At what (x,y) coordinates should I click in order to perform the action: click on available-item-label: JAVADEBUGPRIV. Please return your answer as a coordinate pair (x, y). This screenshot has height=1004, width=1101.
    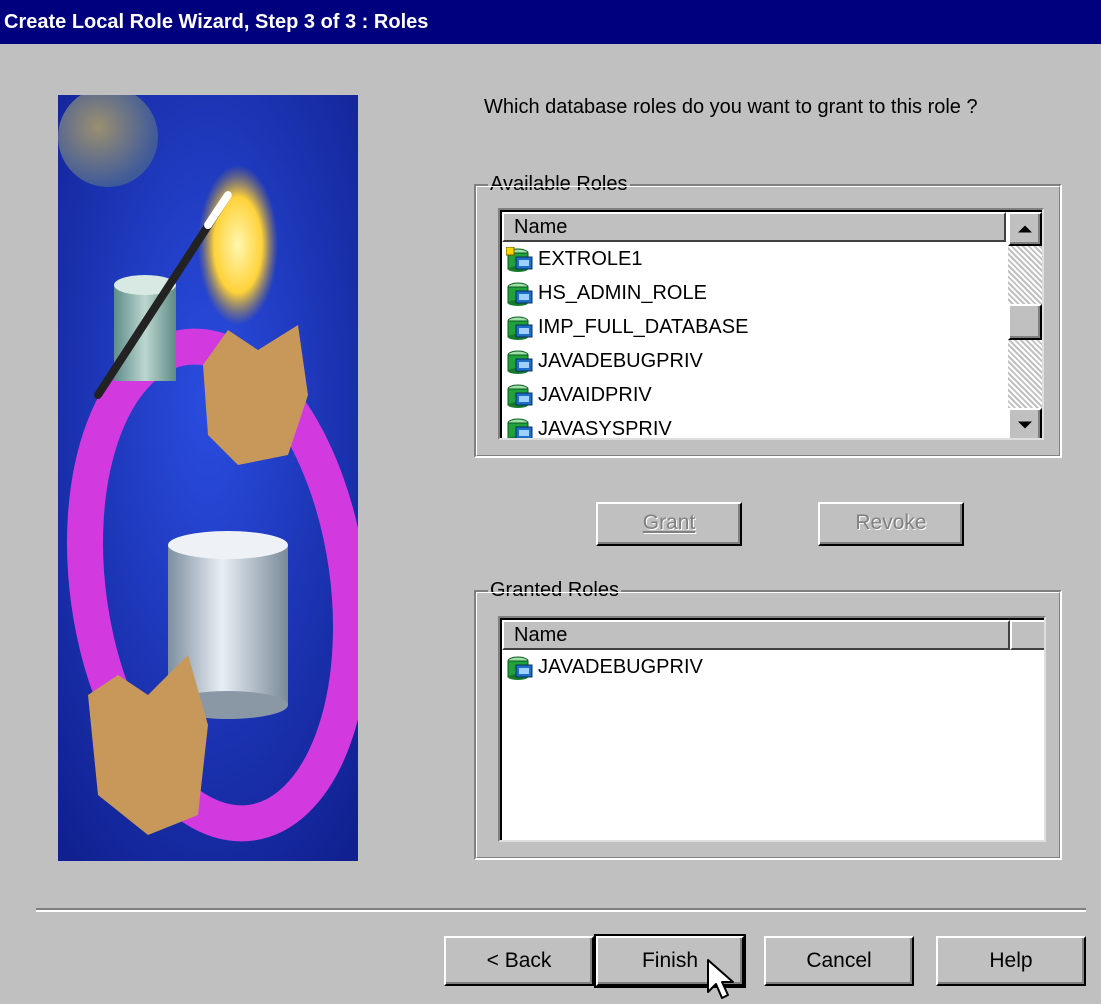
    Looking at the image, I should click on (620, 361).